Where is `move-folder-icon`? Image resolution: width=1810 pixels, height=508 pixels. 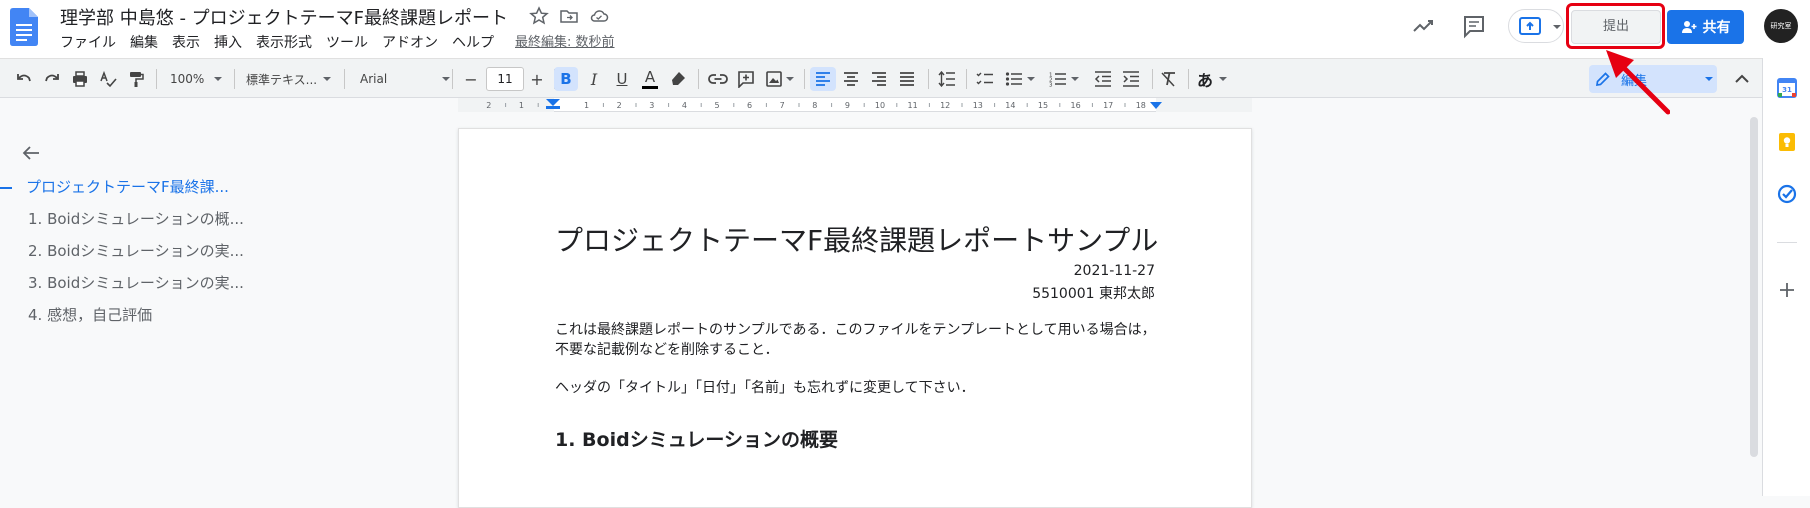 move-folder-icon is located at coordinates (569, 16).